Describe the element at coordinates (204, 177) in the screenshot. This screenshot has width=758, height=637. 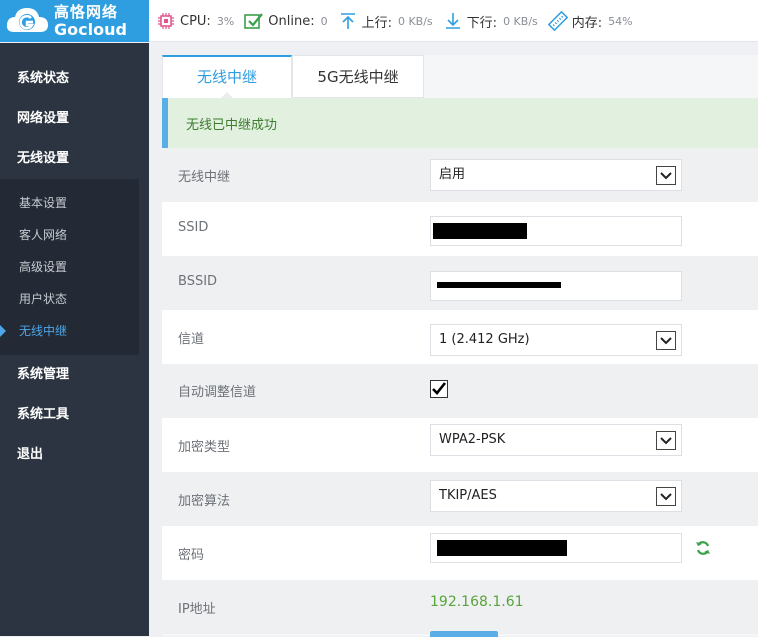
I see `relay-label: 无线中继` at that location.